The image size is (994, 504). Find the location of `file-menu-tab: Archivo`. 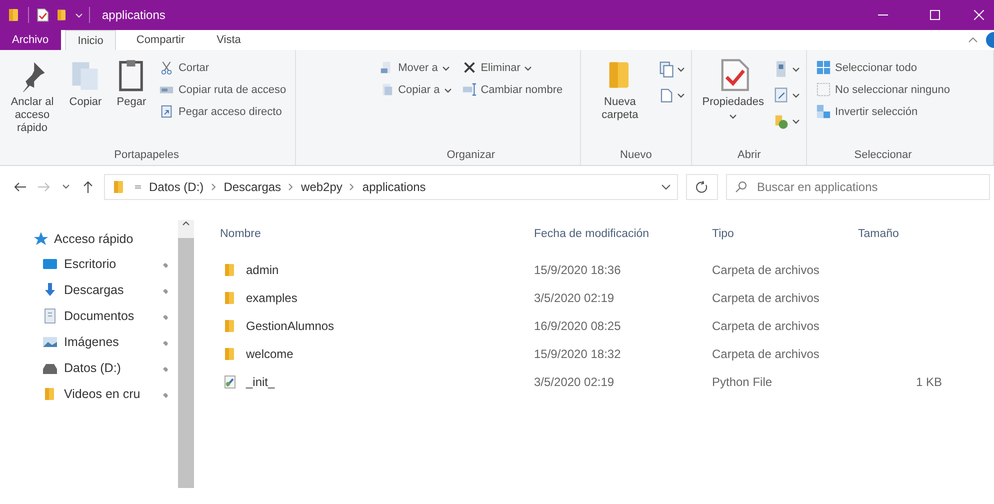

file-menu-tab: Archivo is located at coordinates (30, 40).